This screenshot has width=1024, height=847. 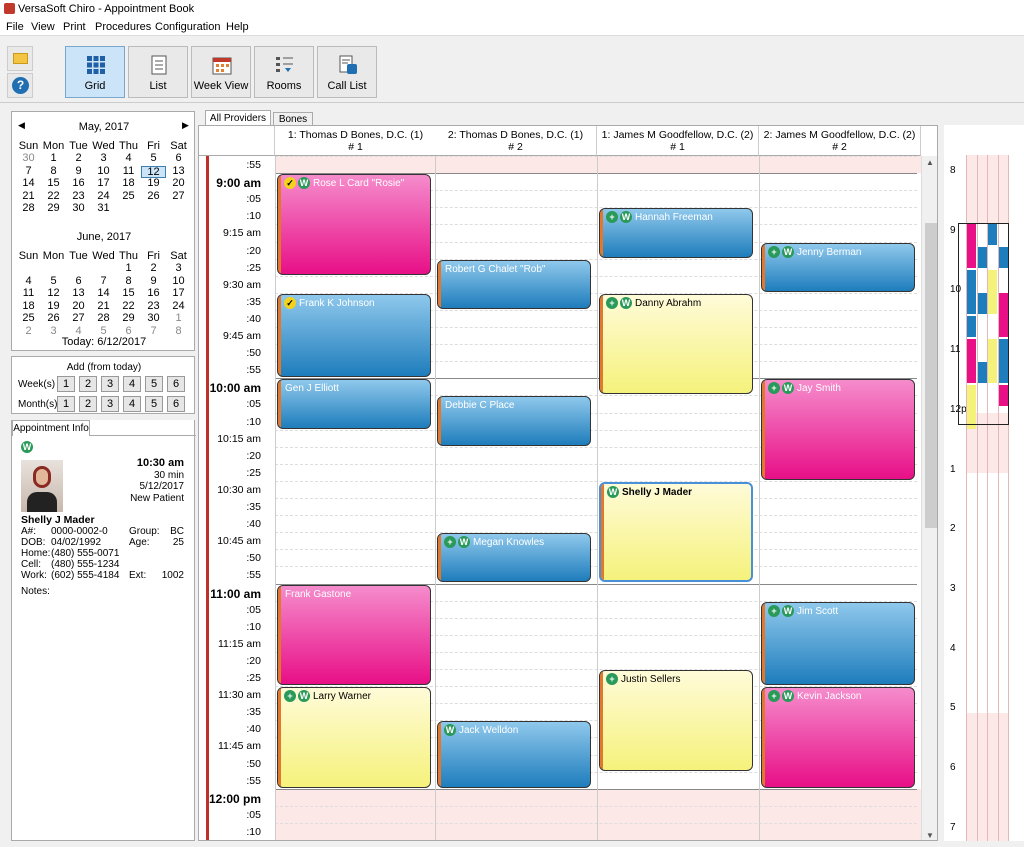 What do you see at coordinates (51, 428) in the screenshot?
I see `appointment-info-tab: Appointment Info` at bounding box center [51, 428].